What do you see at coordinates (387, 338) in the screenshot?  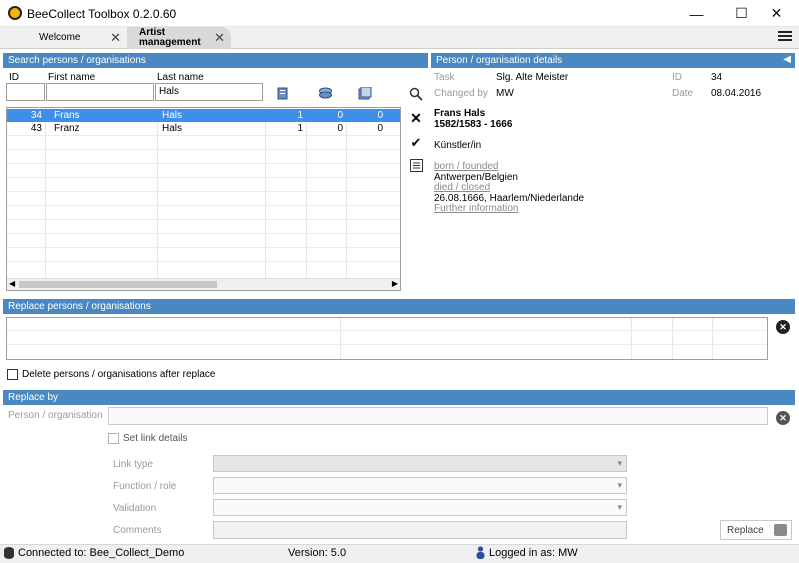 I see `replace-persons-list` at bounding box center [387, 338].